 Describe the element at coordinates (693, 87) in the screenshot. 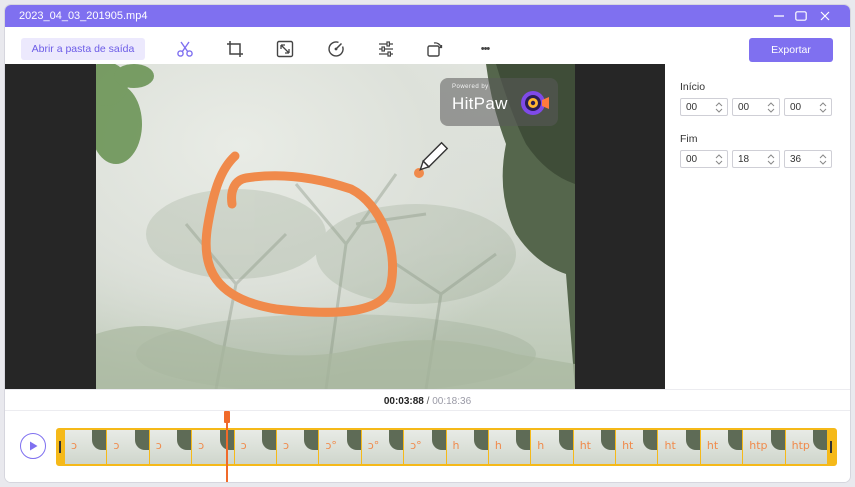

I see `start-label: Início` at that location.